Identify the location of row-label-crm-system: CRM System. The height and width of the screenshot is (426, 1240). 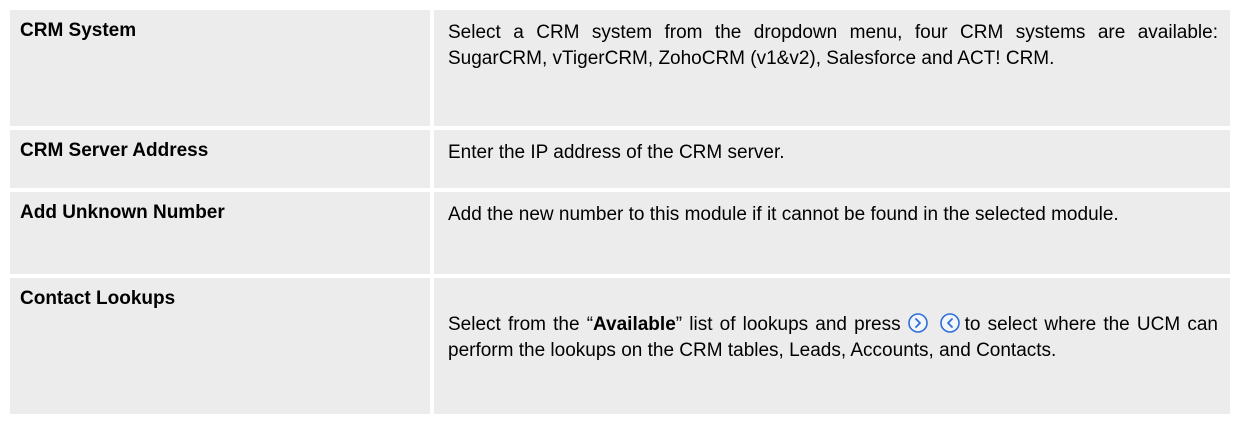
(222, 68).